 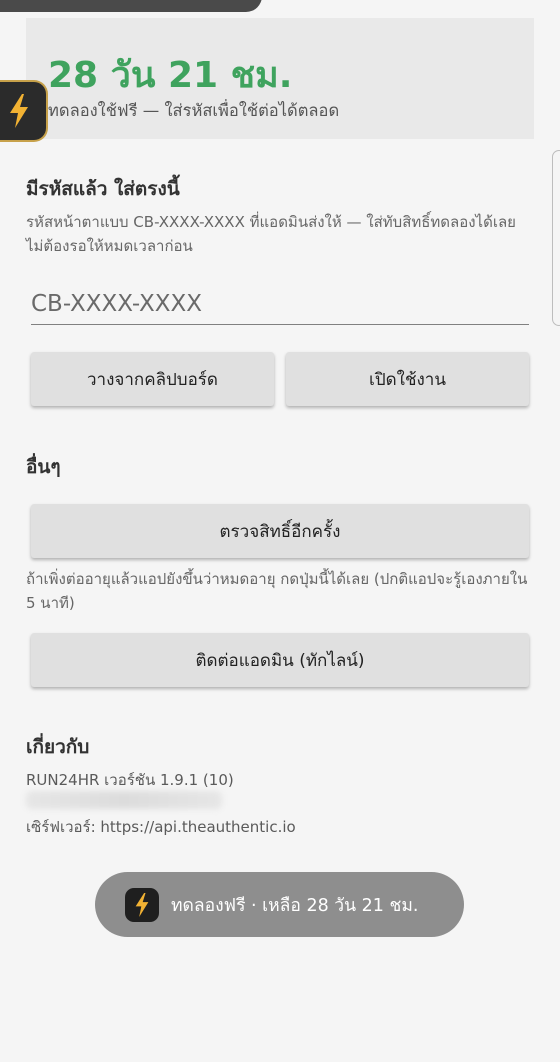 I want to click on code-input, so click(x=280, y=304).